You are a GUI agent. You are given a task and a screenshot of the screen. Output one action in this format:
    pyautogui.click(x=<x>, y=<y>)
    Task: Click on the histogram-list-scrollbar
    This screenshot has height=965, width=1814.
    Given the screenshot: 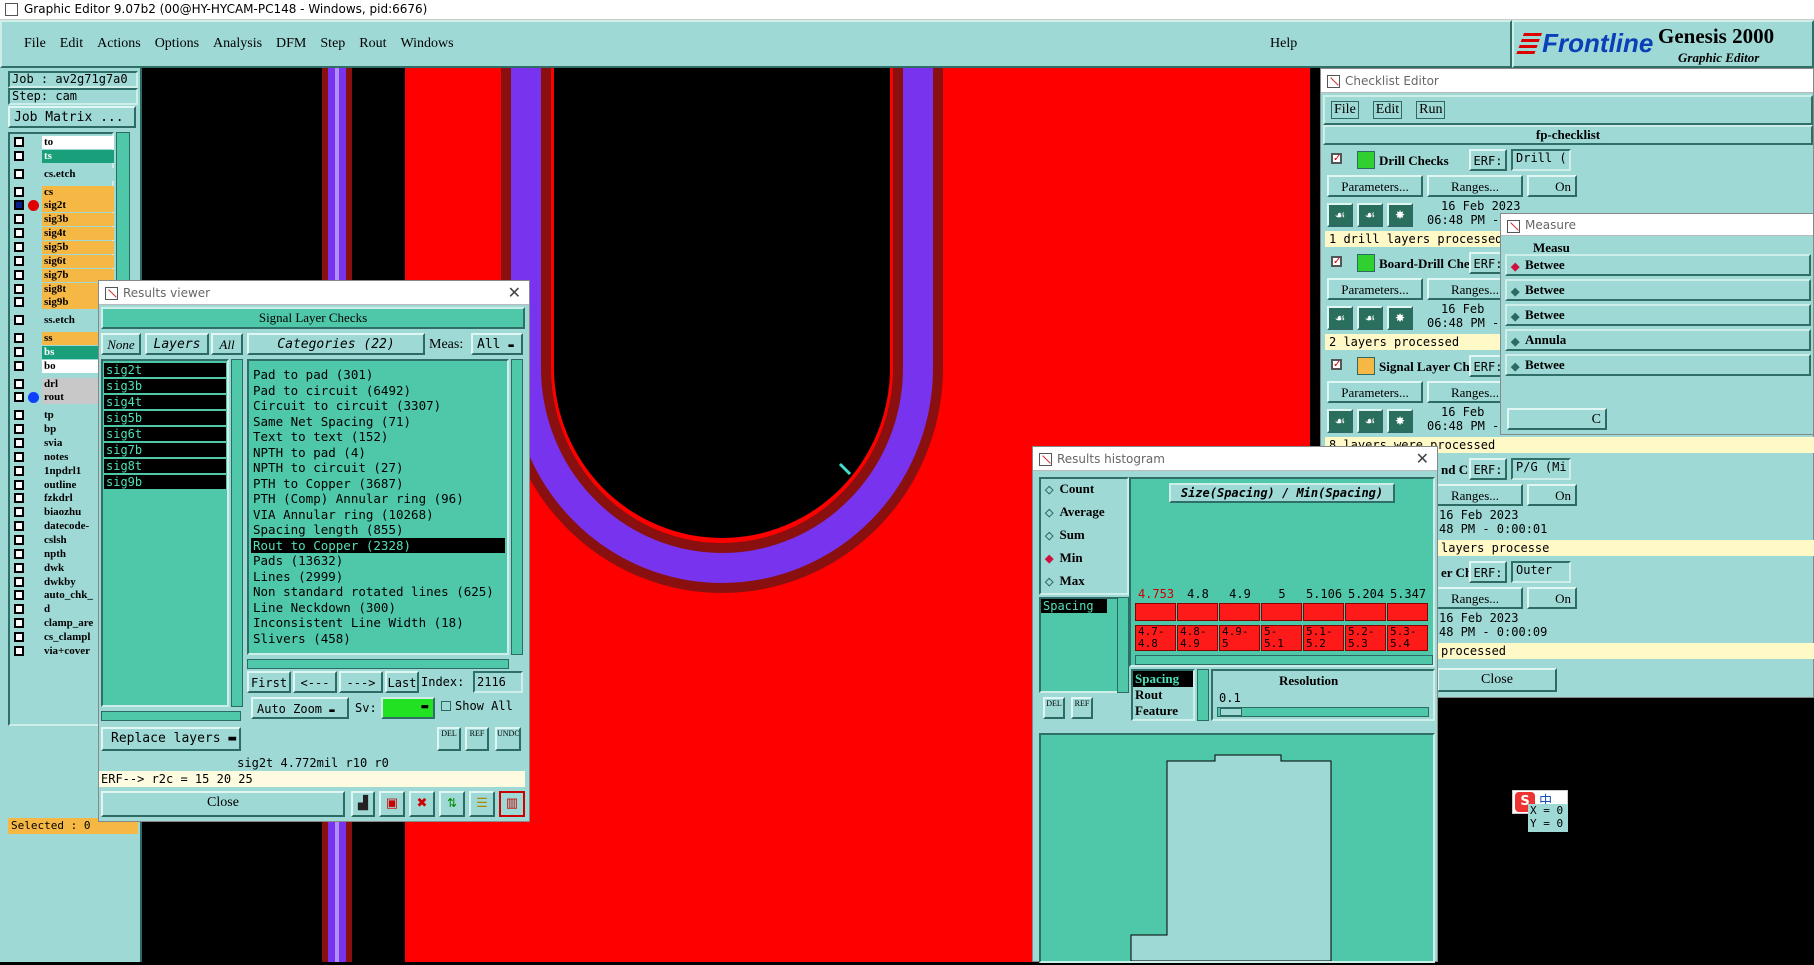 What is the action you would take?
    pyautogui.click(x=1123, y=645)
    